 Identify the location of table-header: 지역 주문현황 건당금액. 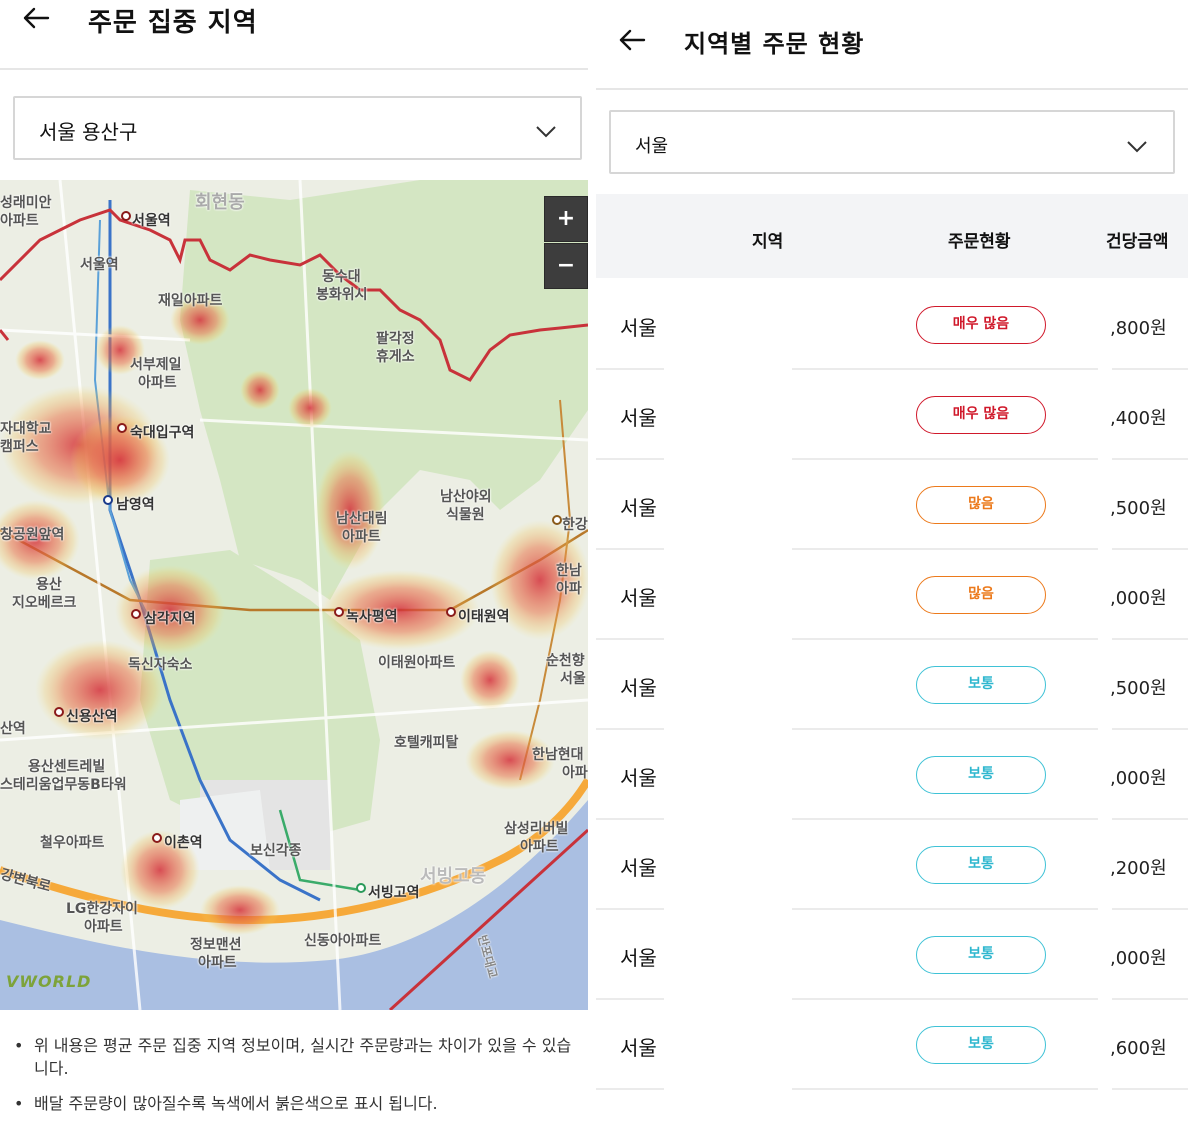
(892, 236).